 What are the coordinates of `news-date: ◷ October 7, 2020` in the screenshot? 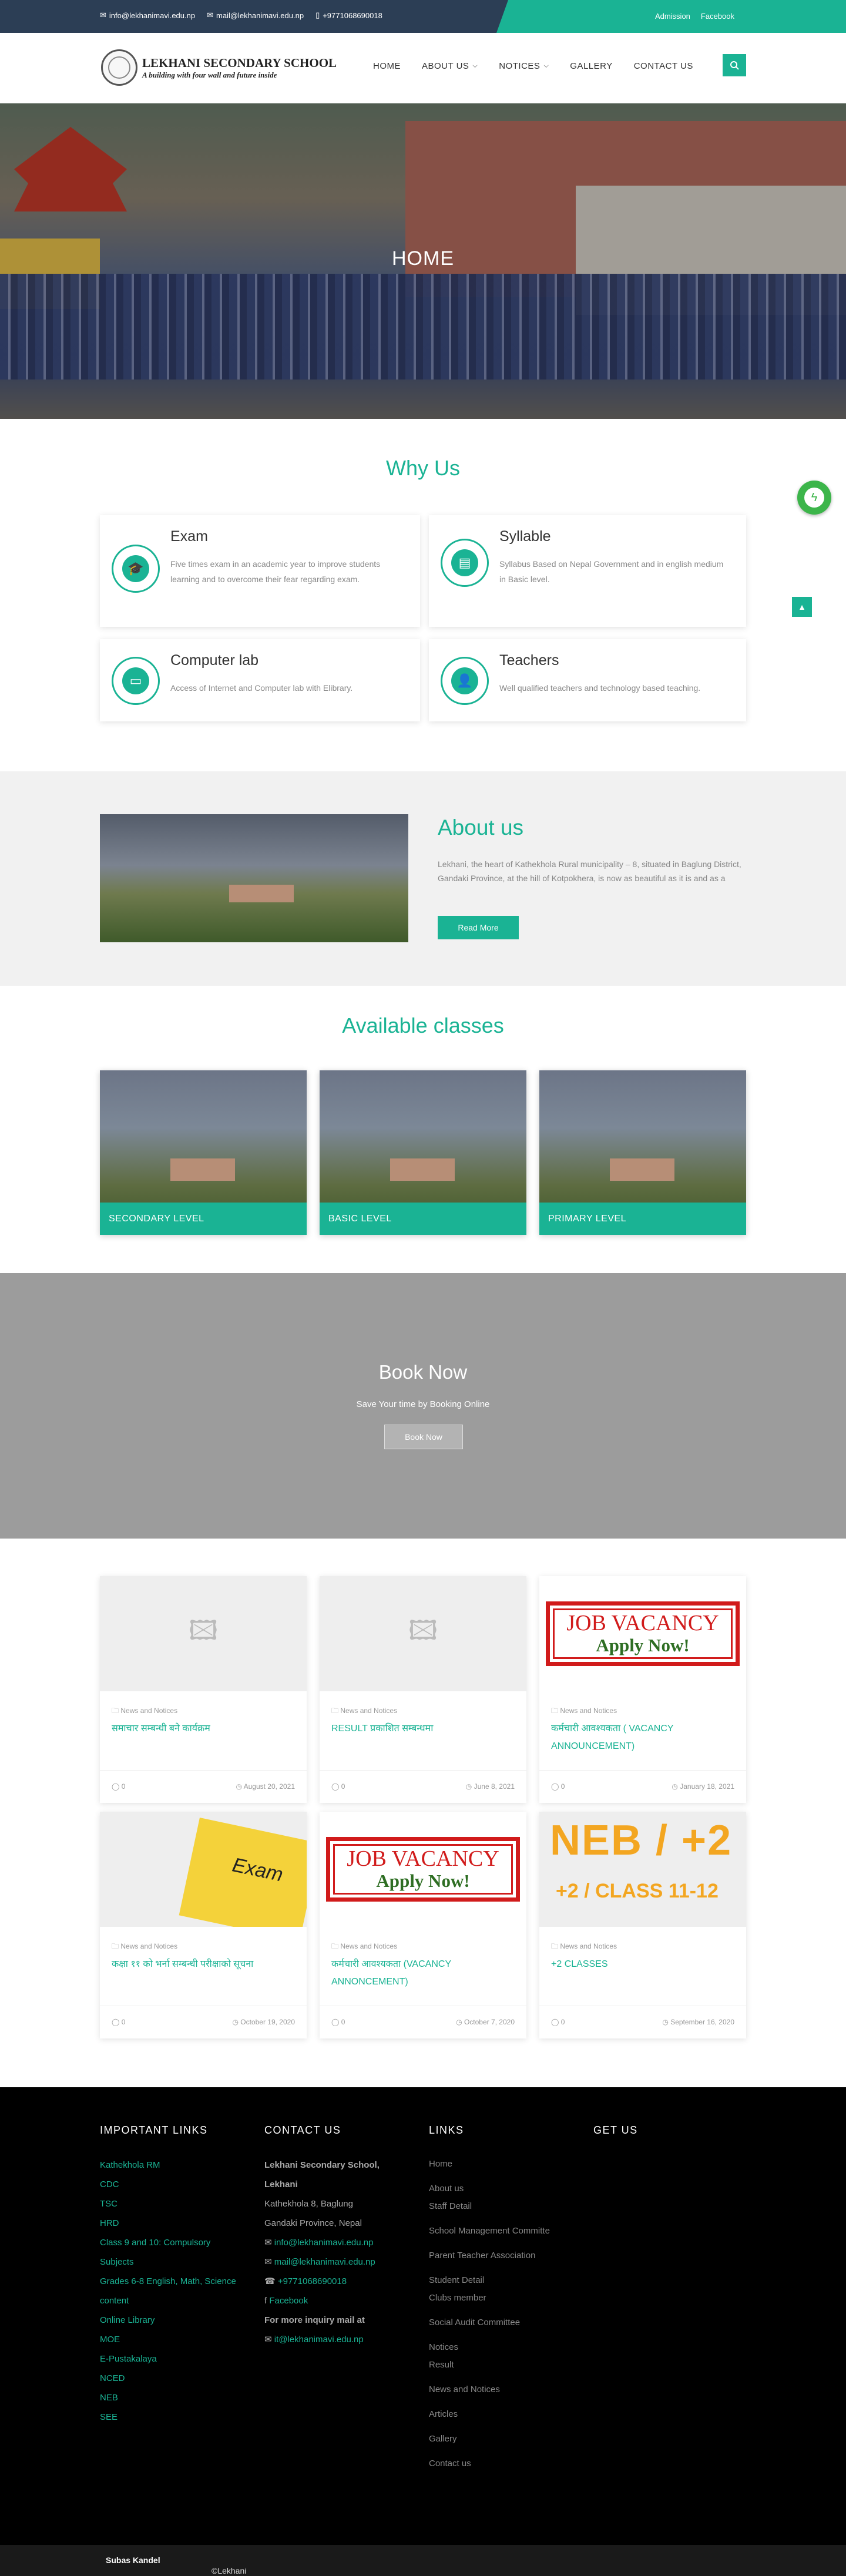 It's located at (485, 2022).